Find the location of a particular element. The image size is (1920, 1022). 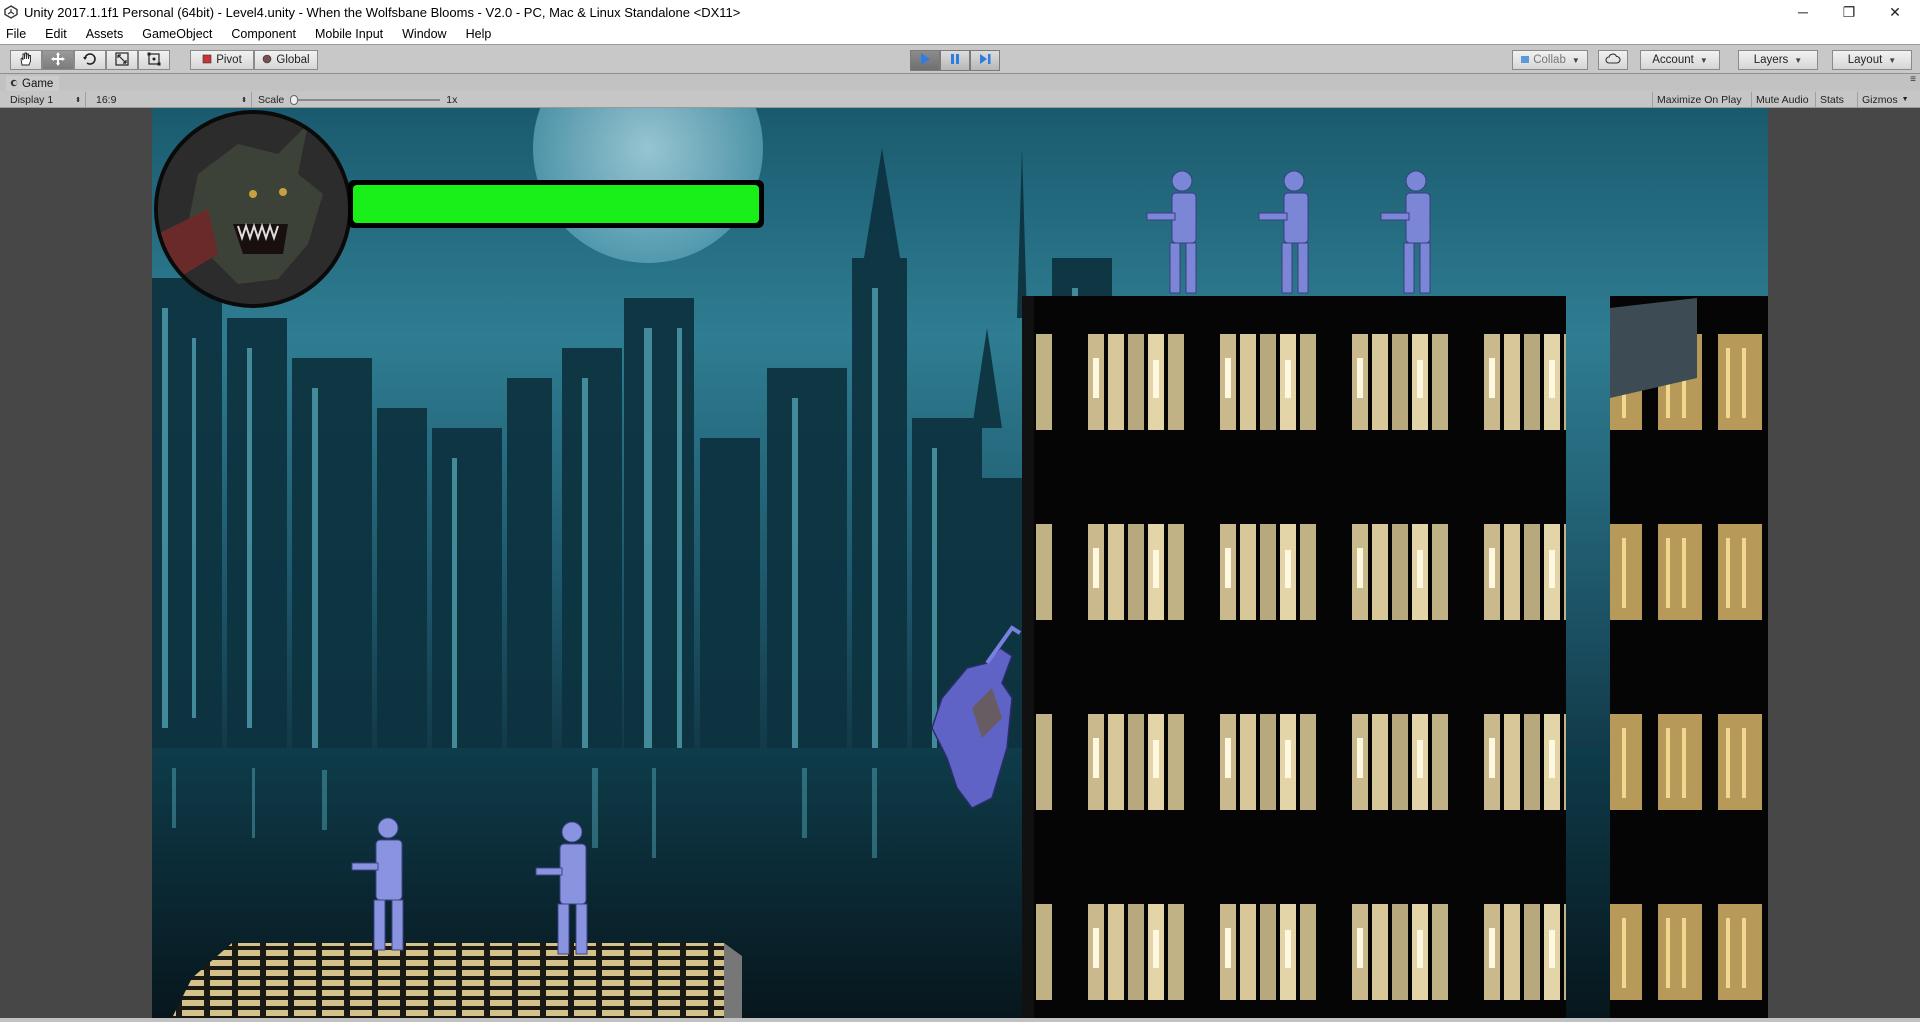

move-icon is located at coordinates (58, 60).